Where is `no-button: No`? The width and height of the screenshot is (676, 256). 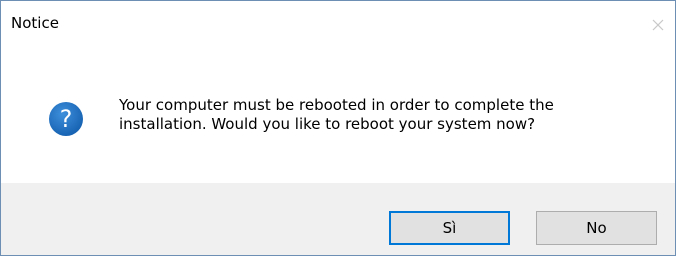 no-button: No is located at coordinates (596, 228).